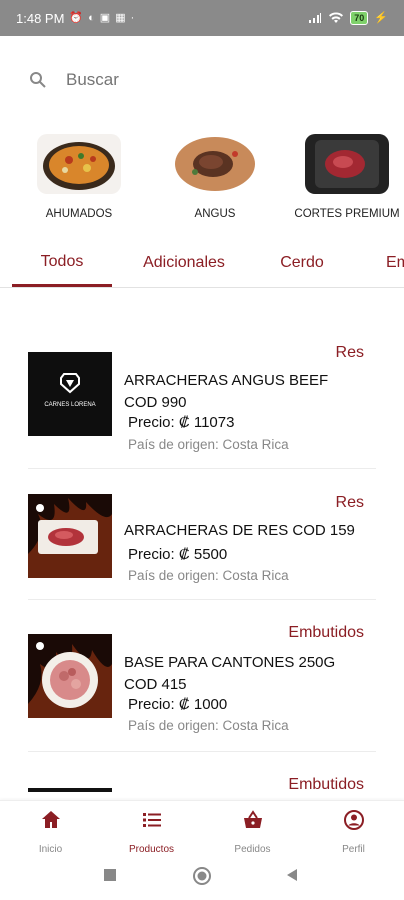 Image resolution: width=404 pixels, height=900 pixels. What do you see at coordinates (50, 849) in the screenshot?
I see `nav-label: Inicio` at bounding box center [50, 849].